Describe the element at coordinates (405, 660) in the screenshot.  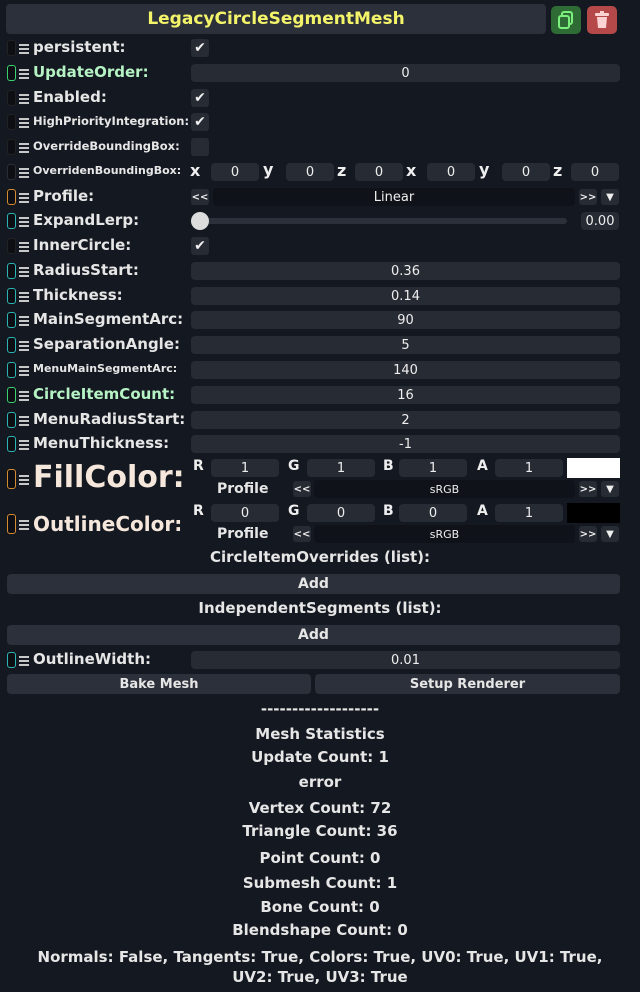
I see `outline-width-input: 0.01` at that location.